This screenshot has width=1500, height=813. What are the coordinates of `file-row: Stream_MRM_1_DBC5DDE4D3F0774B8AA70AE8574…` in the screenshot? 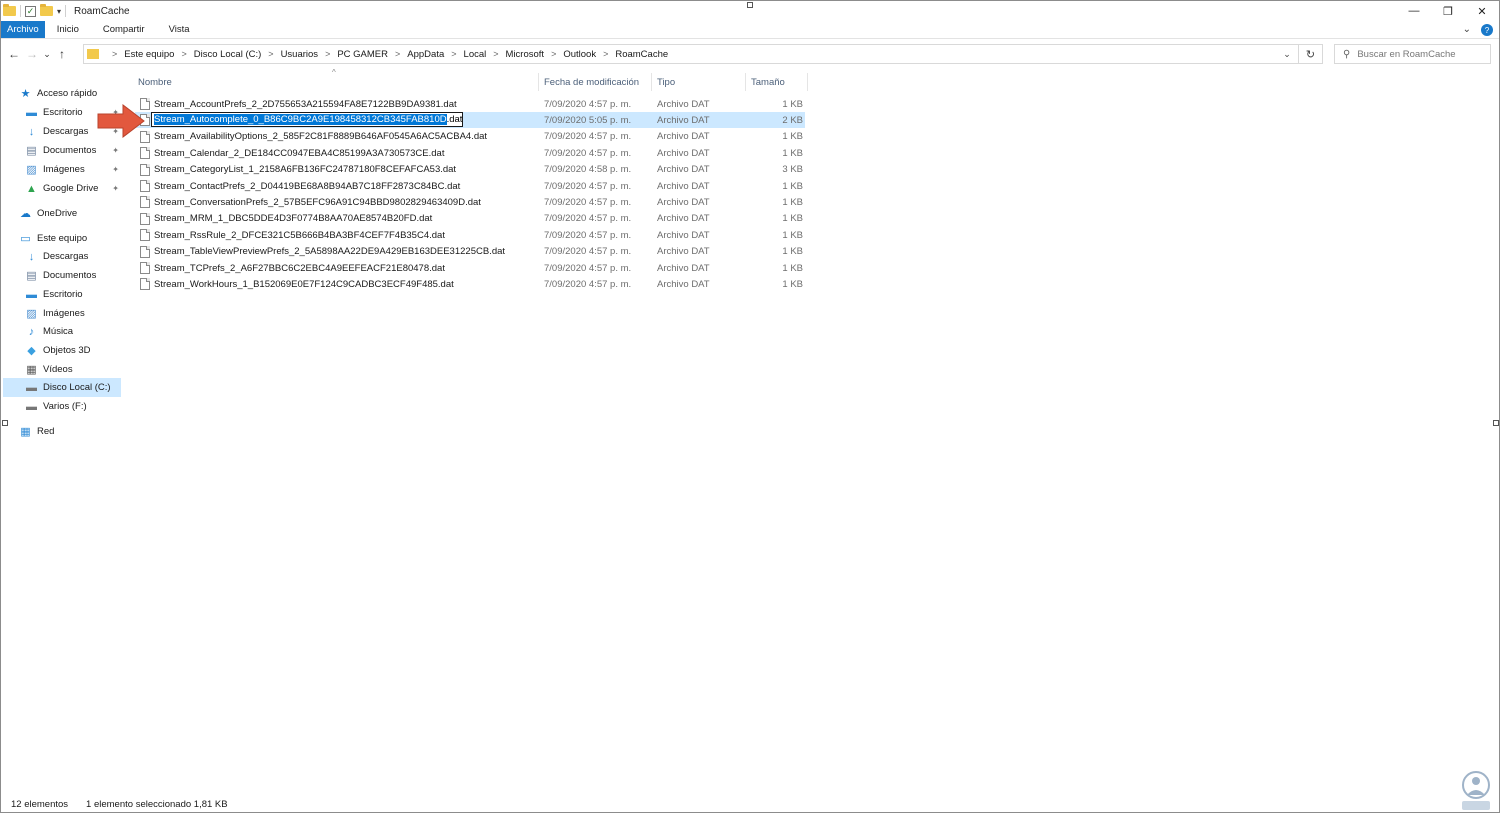 It's located at (470, 219).